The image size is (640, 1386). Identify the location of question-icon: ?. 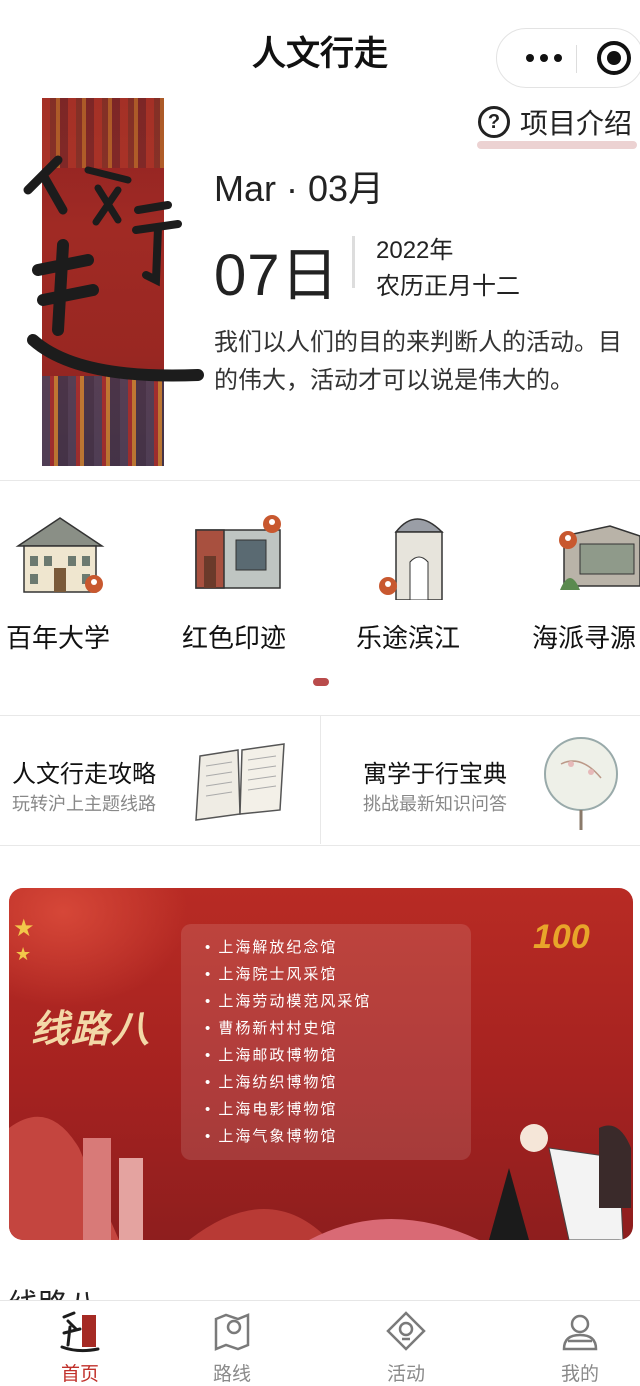
(494, 122).